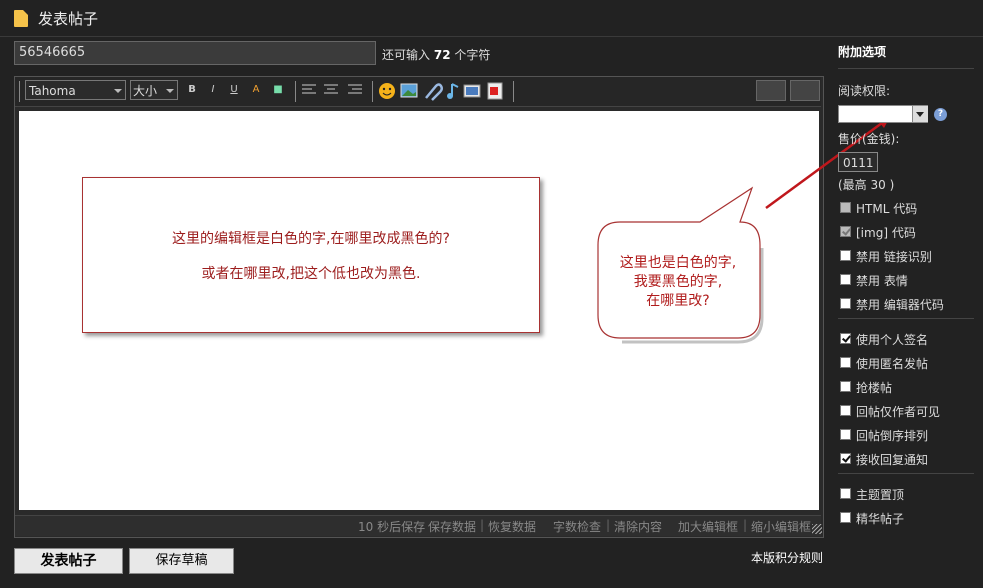 Image resolution: width=983 pixels, height=588 pixels. Describe the element at coordinates (892, 460) in the screenshot. I see `option-label: 接收回复通知` at that location.